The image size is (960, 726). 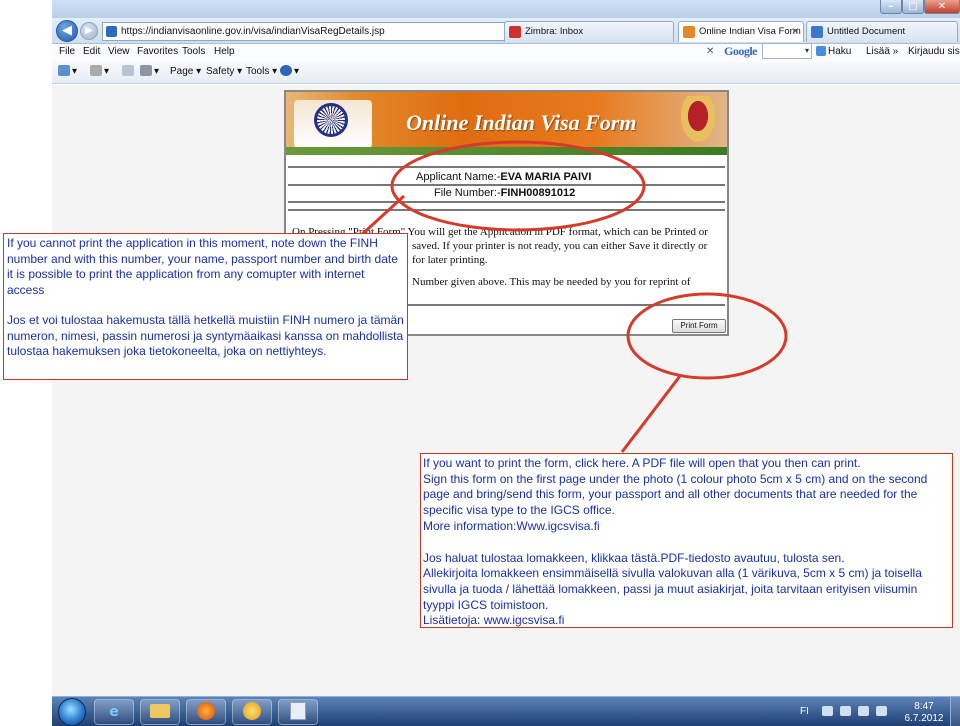 I want to click on taskbar-internet-explorer: e, so click(x=114, y=712).